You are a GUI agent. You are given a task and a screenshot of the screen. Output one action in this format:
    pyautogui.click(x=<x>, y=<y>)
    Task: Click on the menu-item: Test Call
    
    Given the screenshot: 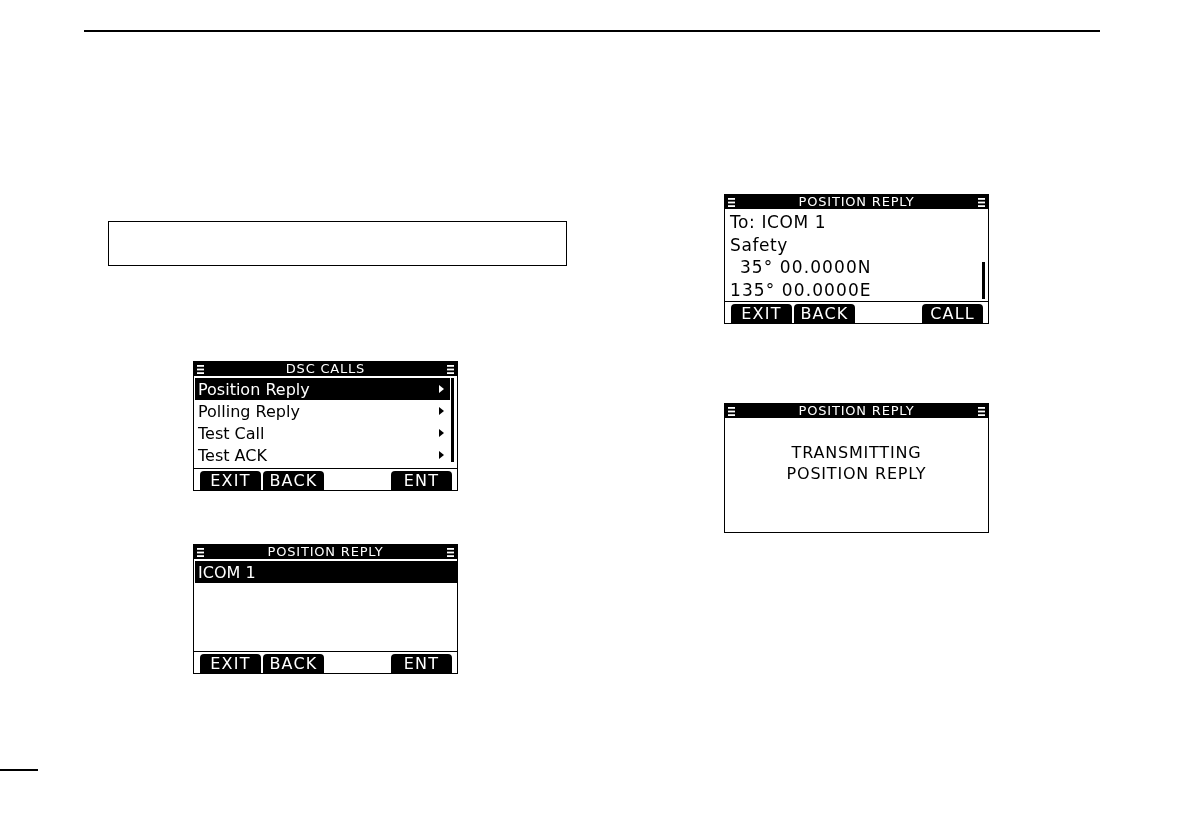 What is the action you would take?
    pyautogui.click(x=322, y=433)
    